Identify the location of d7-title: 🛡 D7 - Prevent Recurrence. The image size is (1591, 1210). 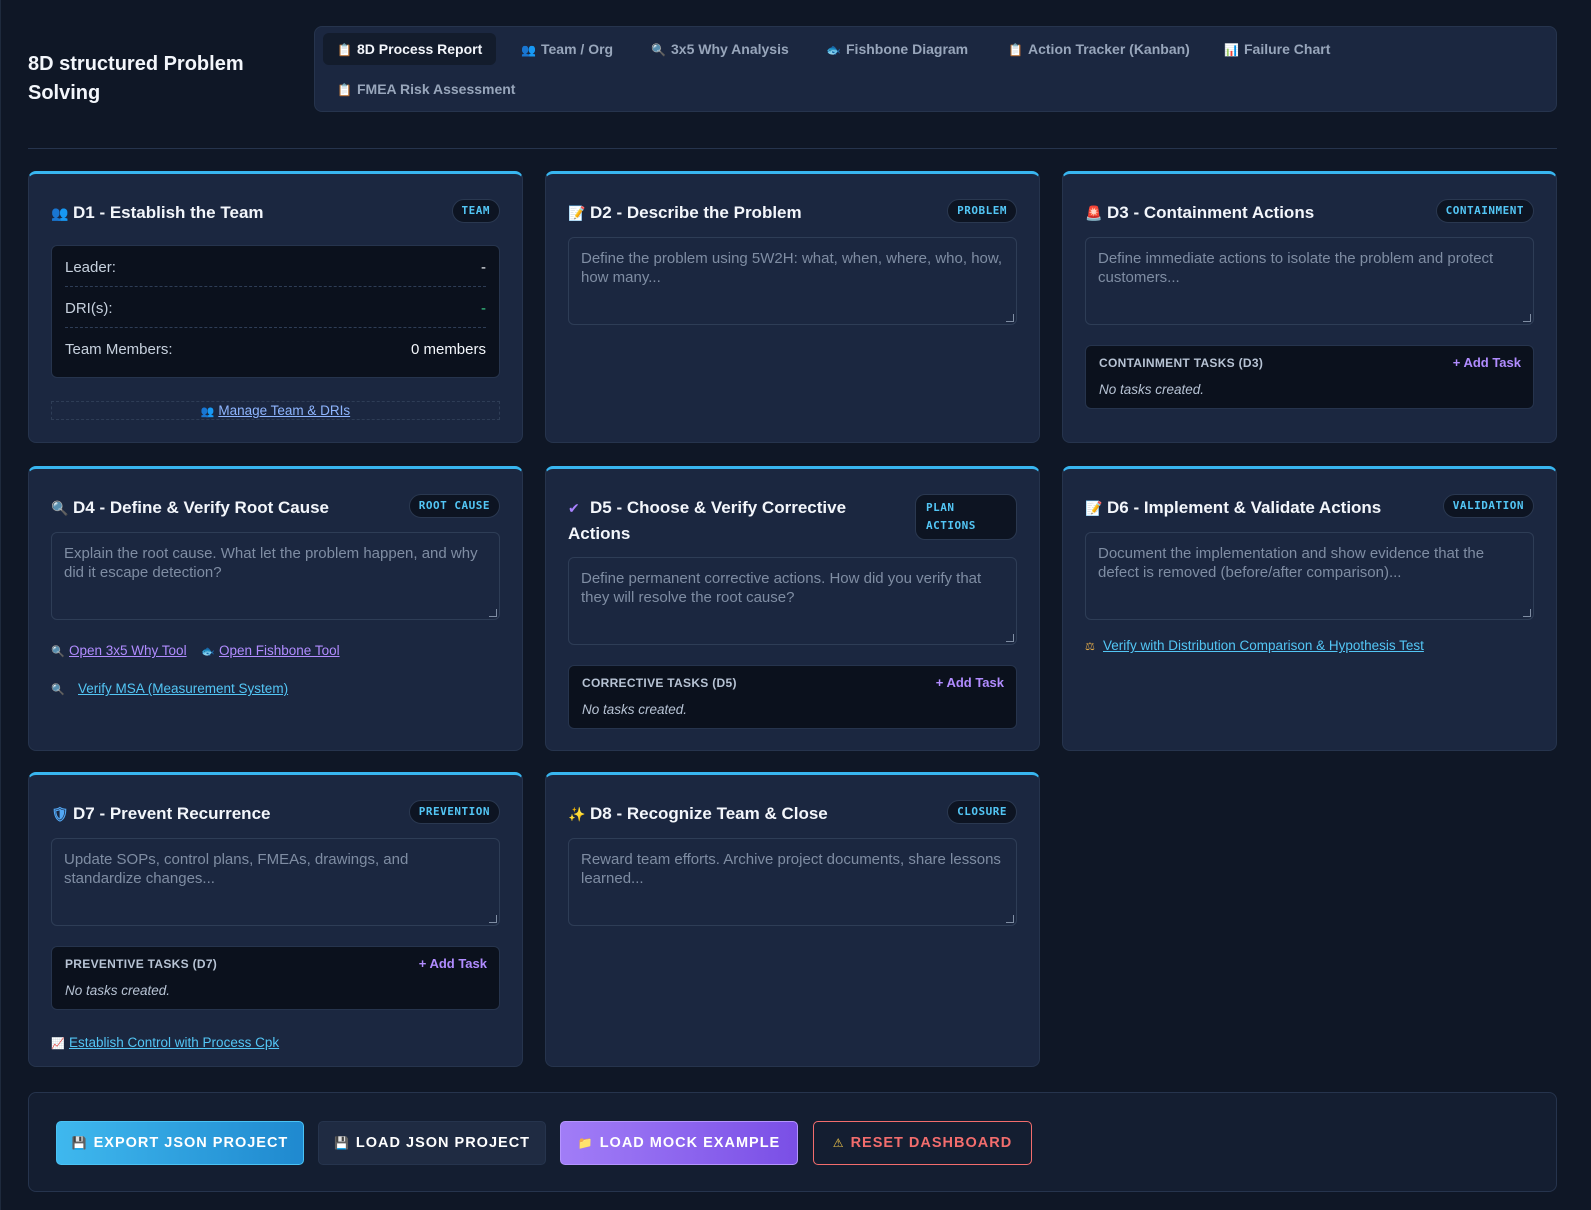
(160, 814).